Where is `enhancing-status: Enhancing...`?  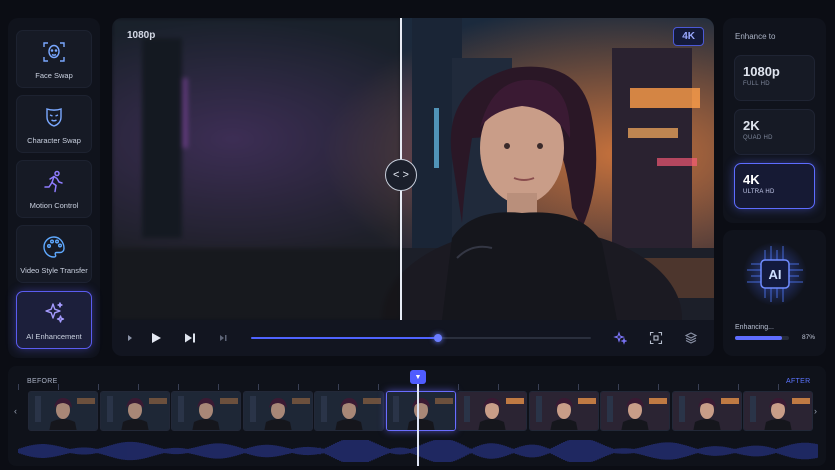
enhancing-status: Enhancing... is located at coordinates (754, 327).